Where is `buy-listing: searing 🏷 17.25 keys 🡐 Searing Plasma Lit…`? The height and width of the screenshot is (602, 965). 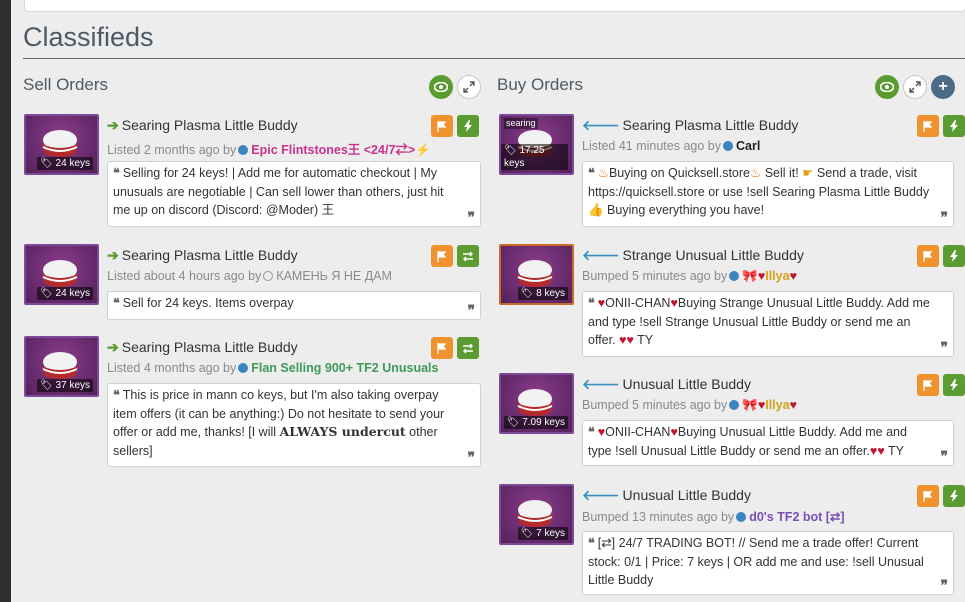
buy-listing: searing 🏷 17.25 keys 🡐 Searing Plasma Lit… is located at coordinates (732, 174).